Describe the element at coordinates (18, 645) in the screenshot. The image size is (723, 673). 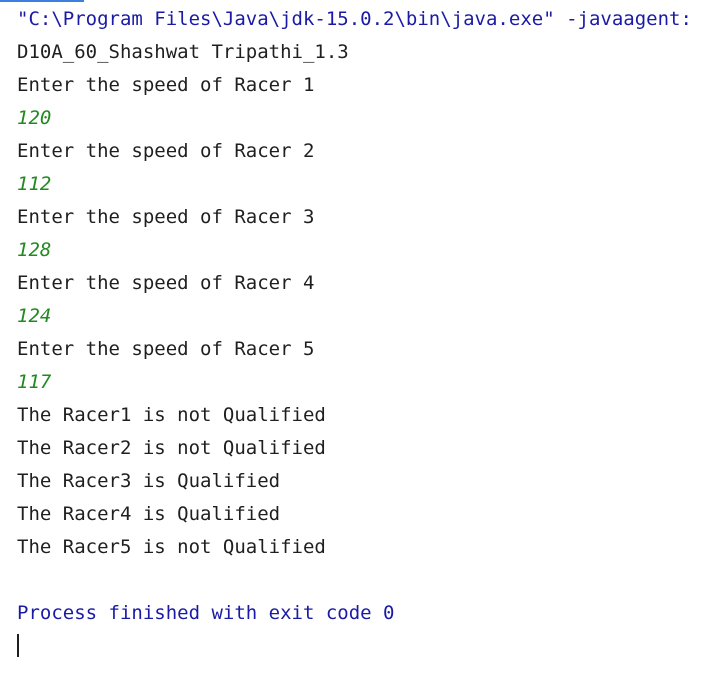
I see `text-cursor` at that location.